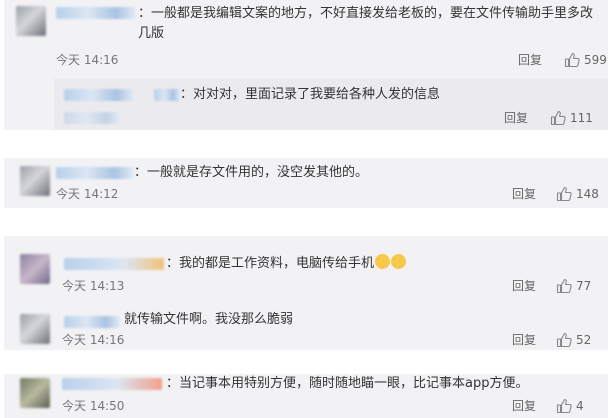 This screenshot has height=418, width=608. What do you see at coordinates (587, 194) in the screenshot?
I see `like-count: 148` at bounding box center [587, 194].